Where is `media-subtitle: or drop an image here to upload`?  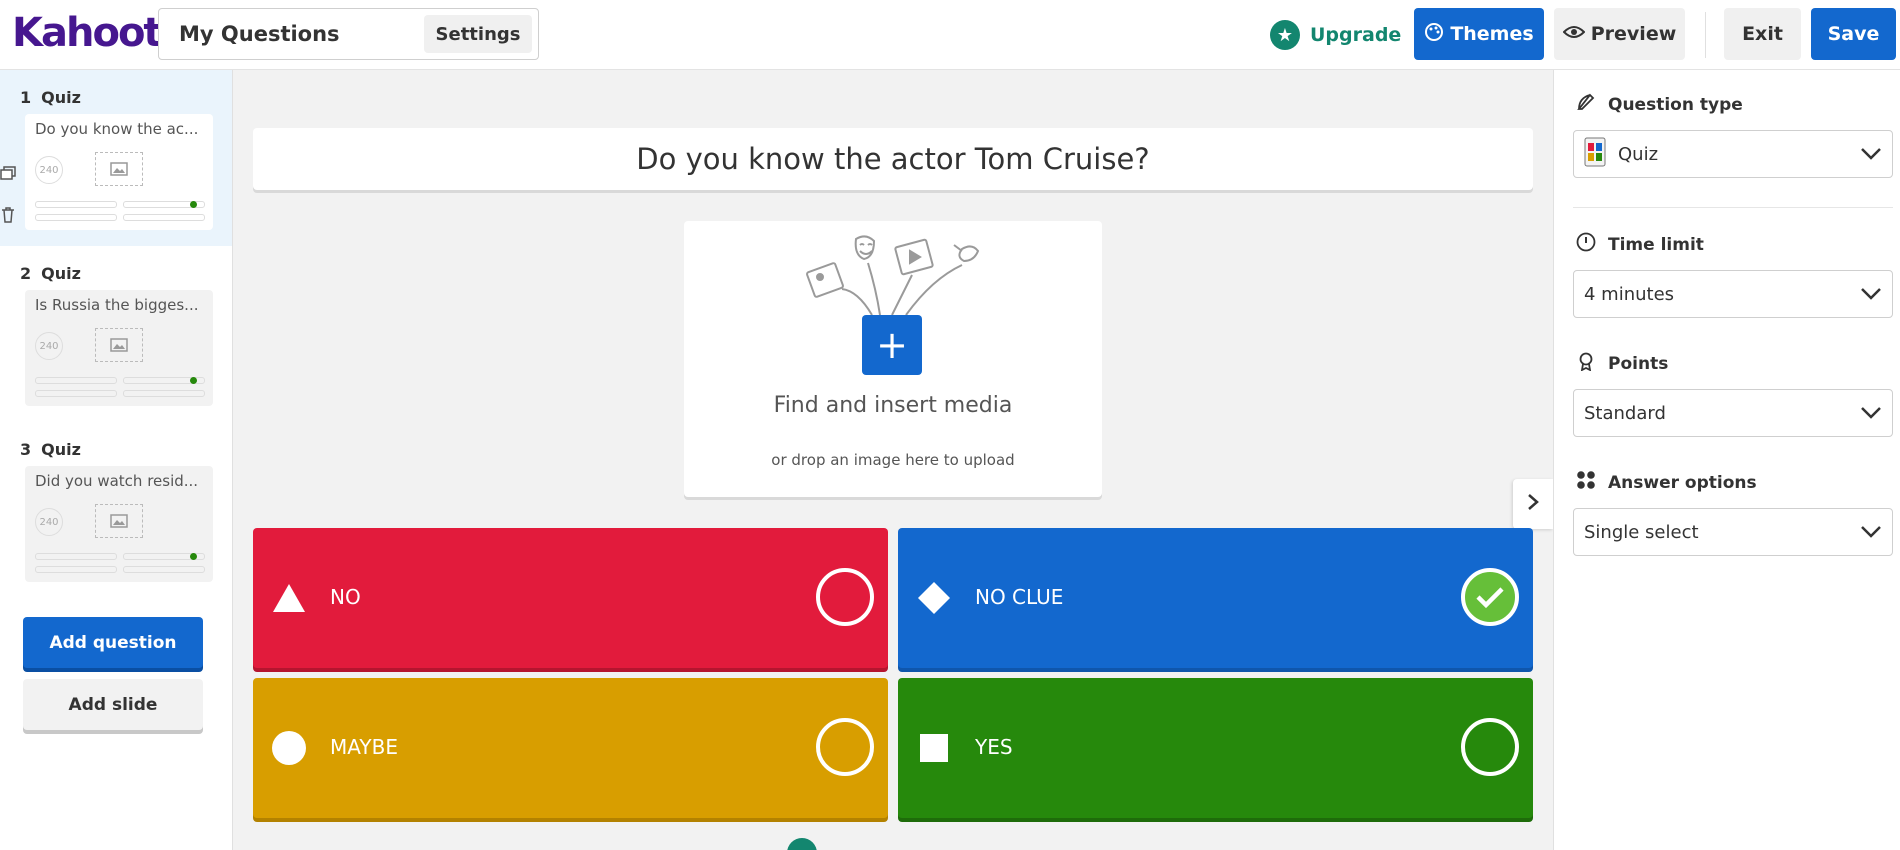
media-subtitle: or drop an image here to upload is located at coordinates (893, 460).